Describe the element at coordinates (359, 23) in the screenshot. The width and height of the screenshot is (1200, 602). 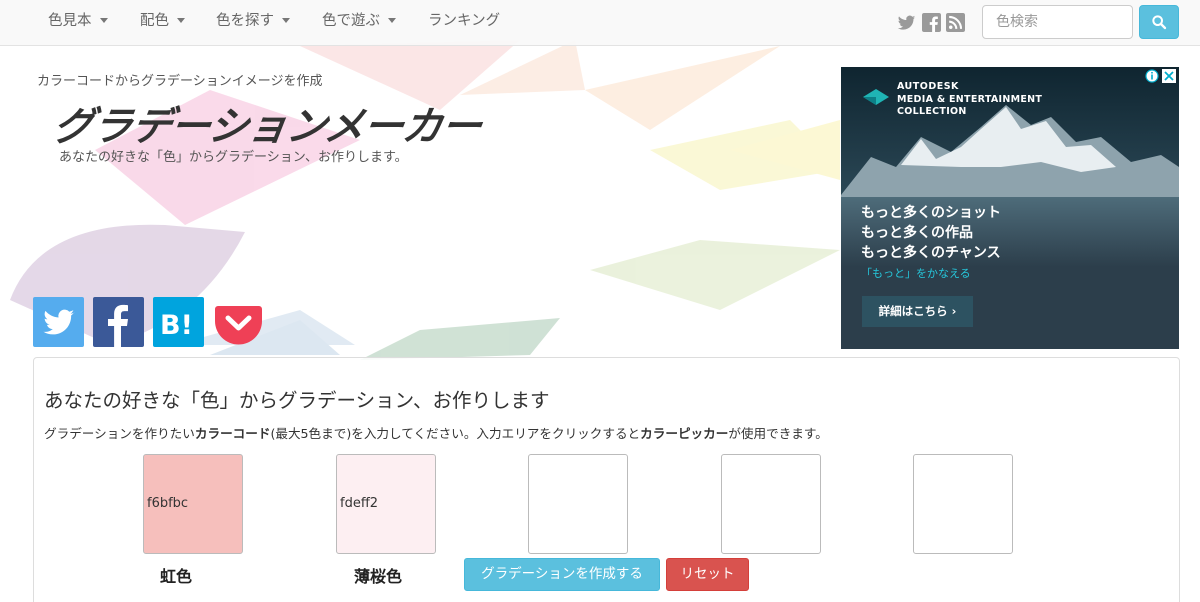
I see `nav-item-play-with-color: 色で遊ぶ` at that location.